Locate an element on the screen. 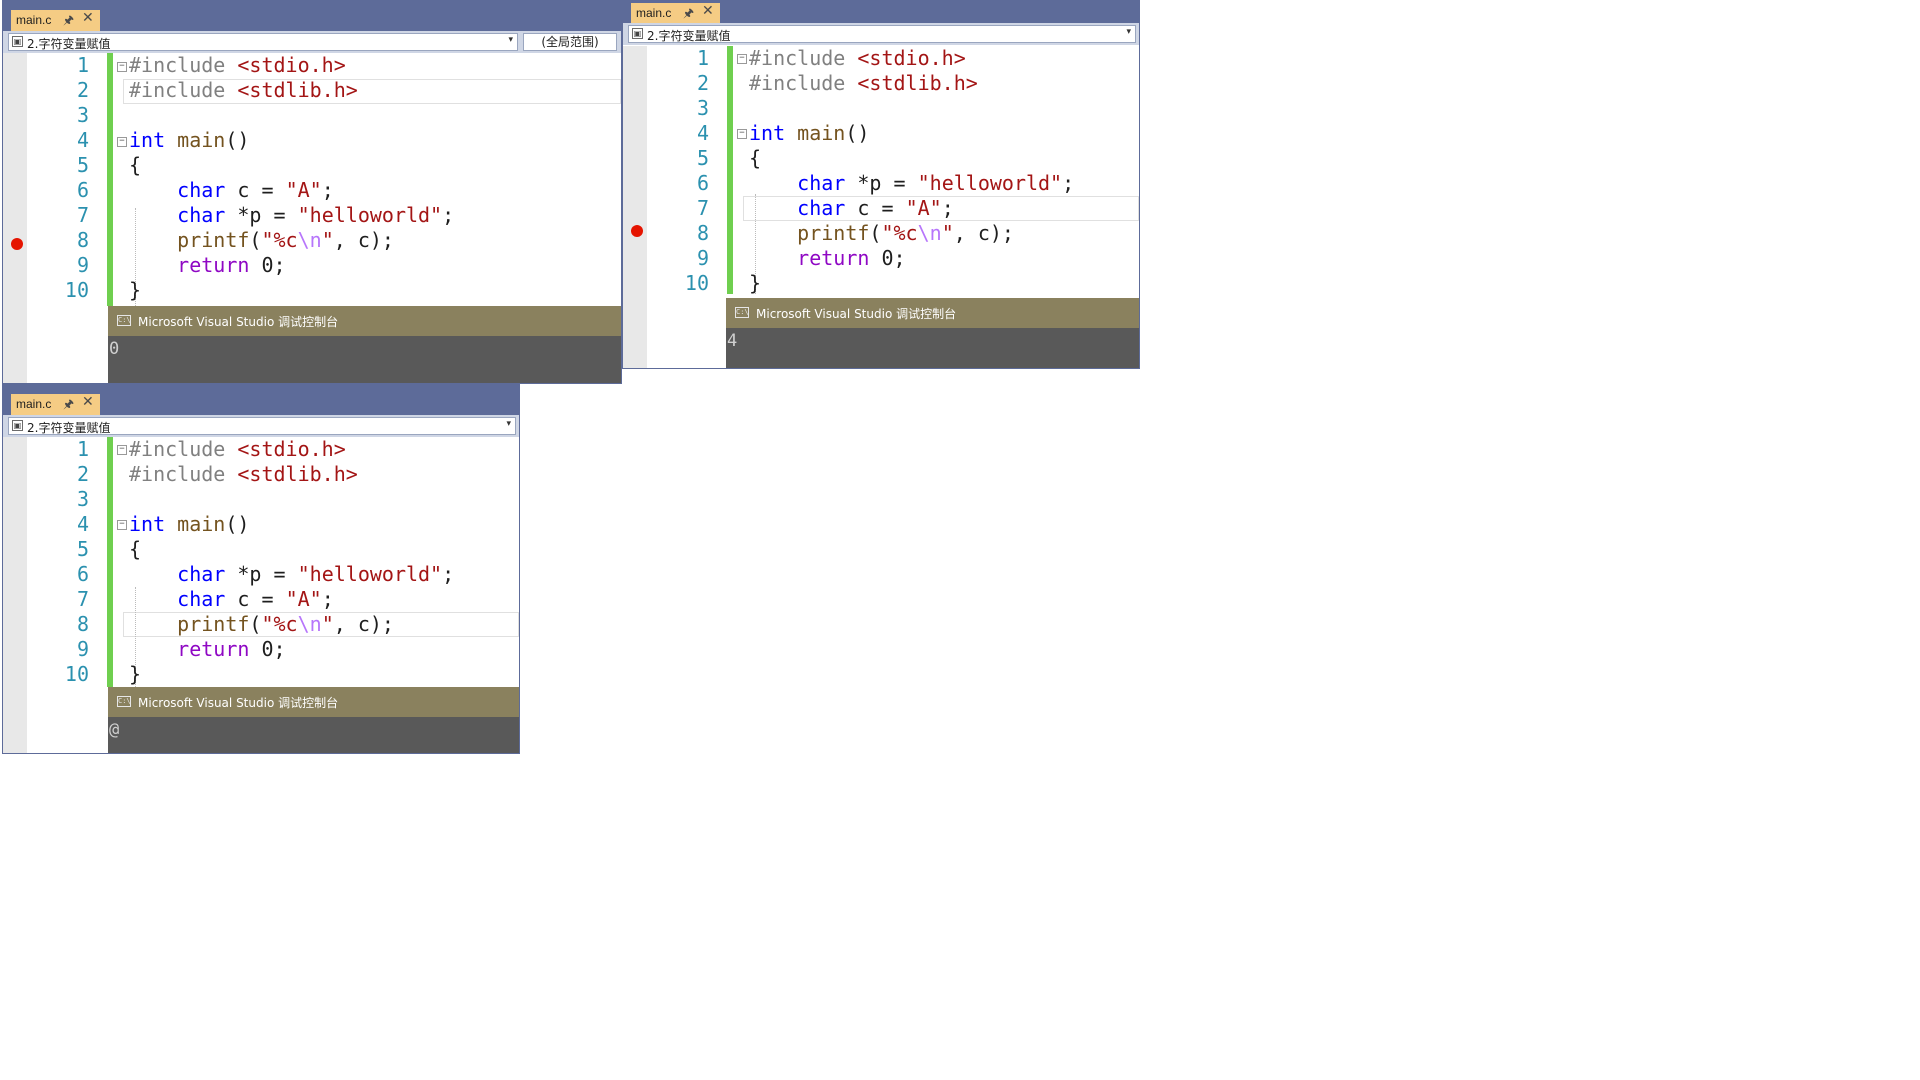 The width and height of the screenshot is (1920, 1080). global-scope-dropdown: (全局范围) is located at coordinates (570, 42).